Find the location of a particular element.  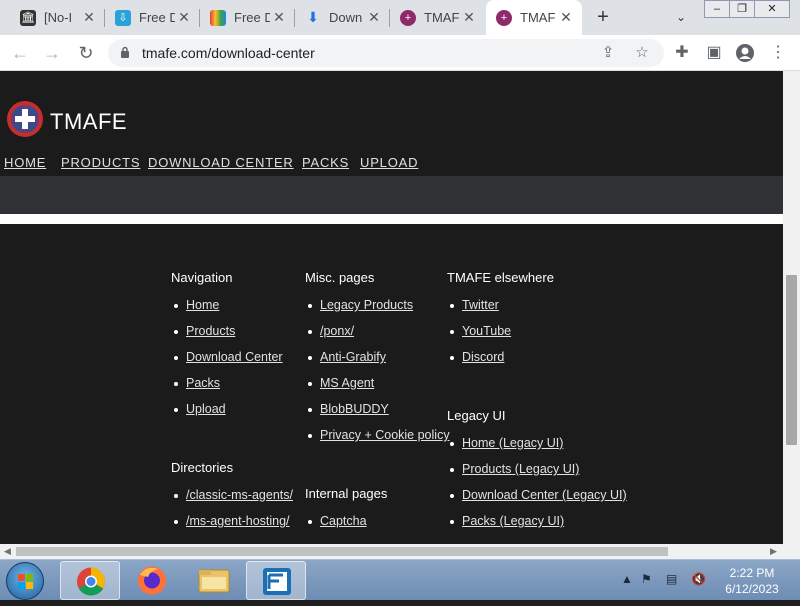

footer-link-legacy-products: Legacy Products is located at coordinates (366, 305).